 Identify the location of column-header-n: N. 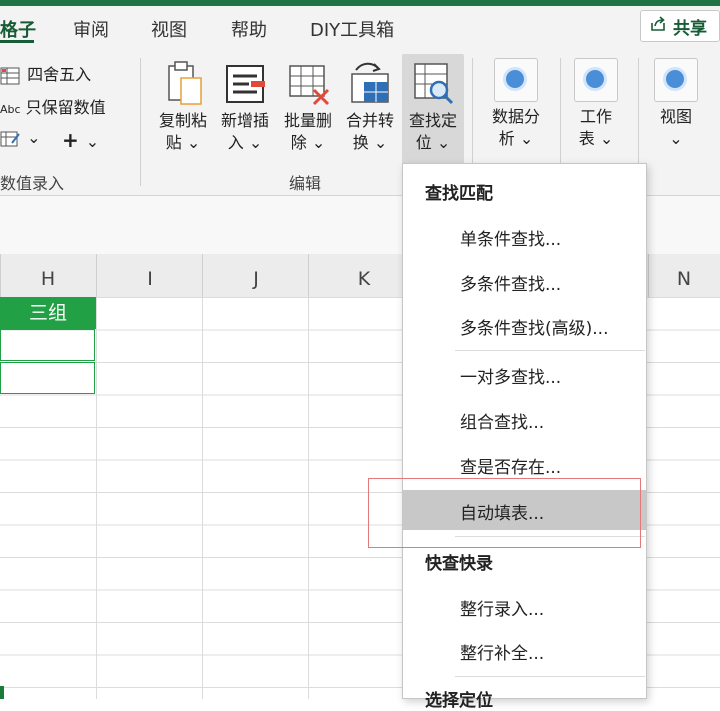
(684, 279).